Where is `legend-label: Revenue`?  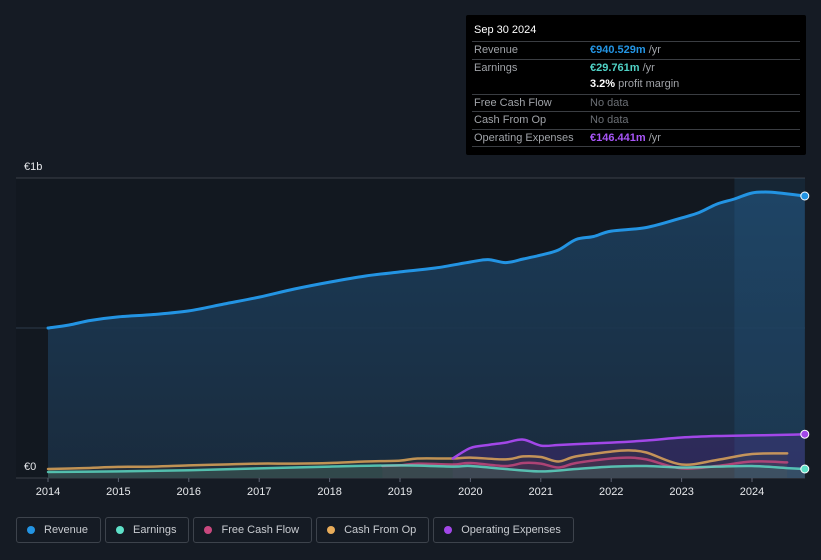 legend-label: Revenue is located at coordinates (66, 530).